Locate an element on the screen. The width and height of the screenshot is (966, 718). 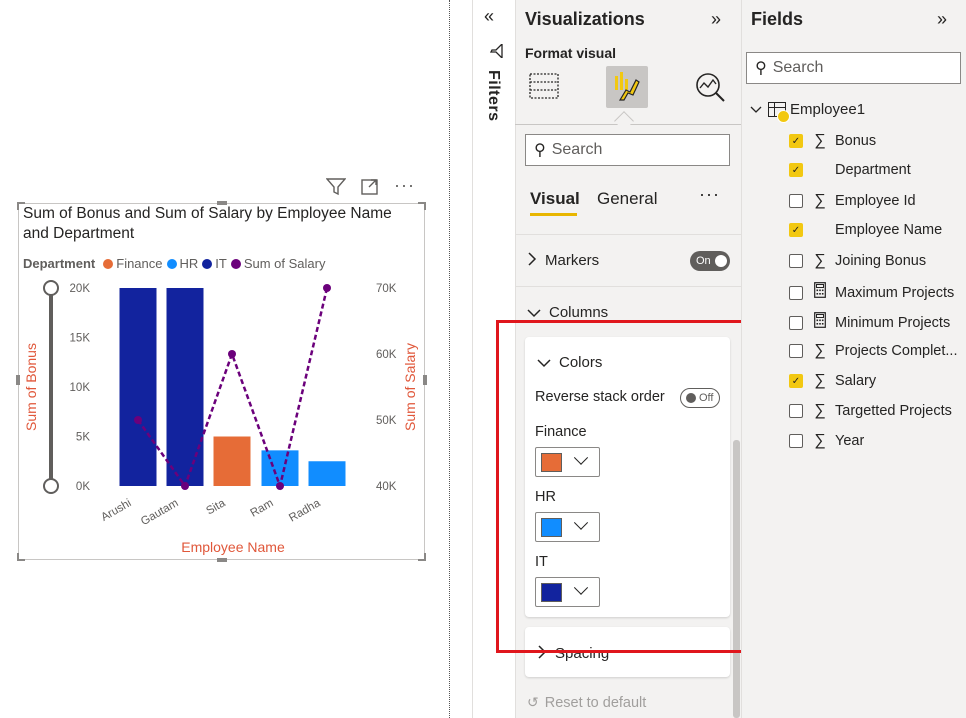
y-axis-title: Sum of Bonus is located at coordinates (31, 387).